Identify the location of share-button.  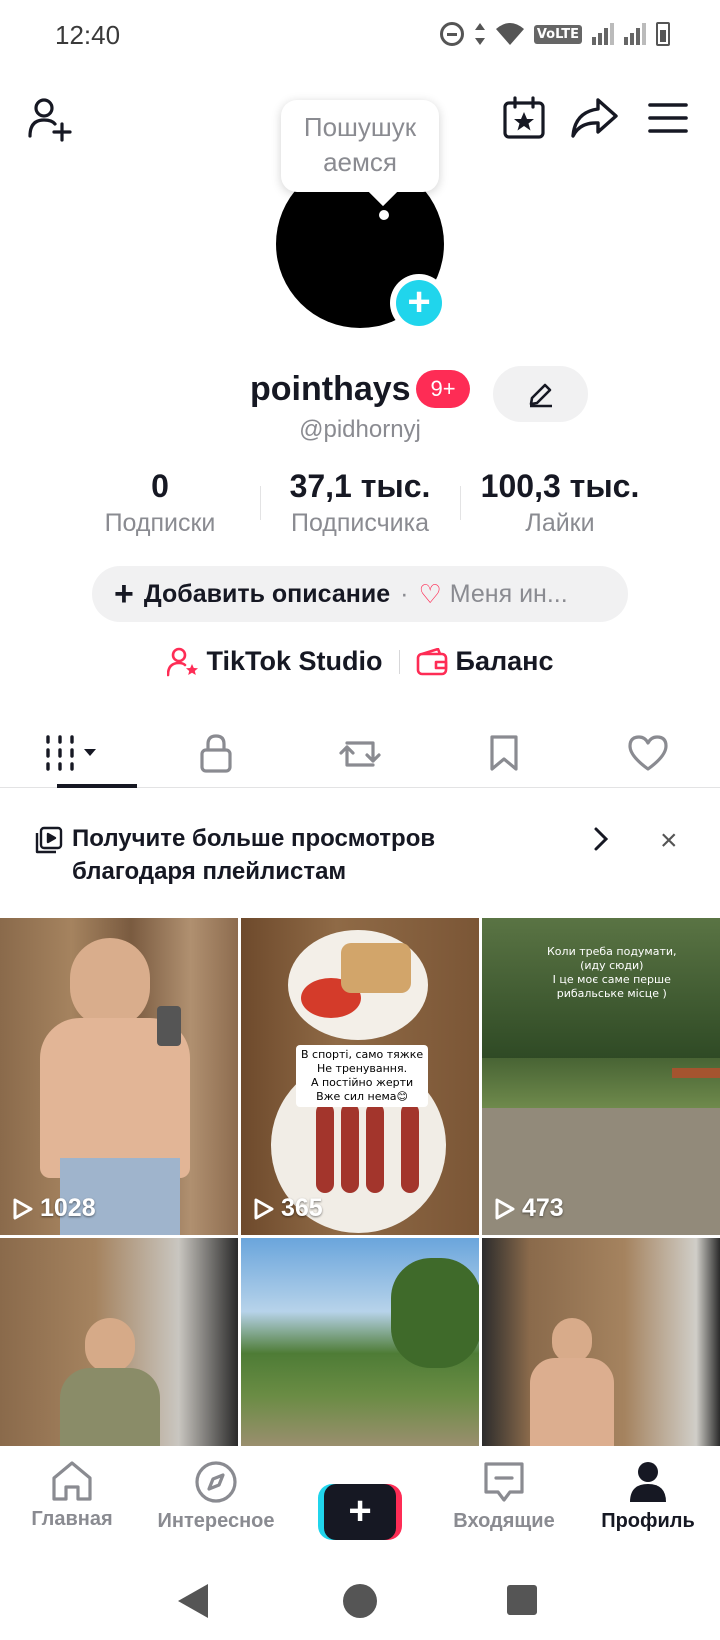
(594, 118).